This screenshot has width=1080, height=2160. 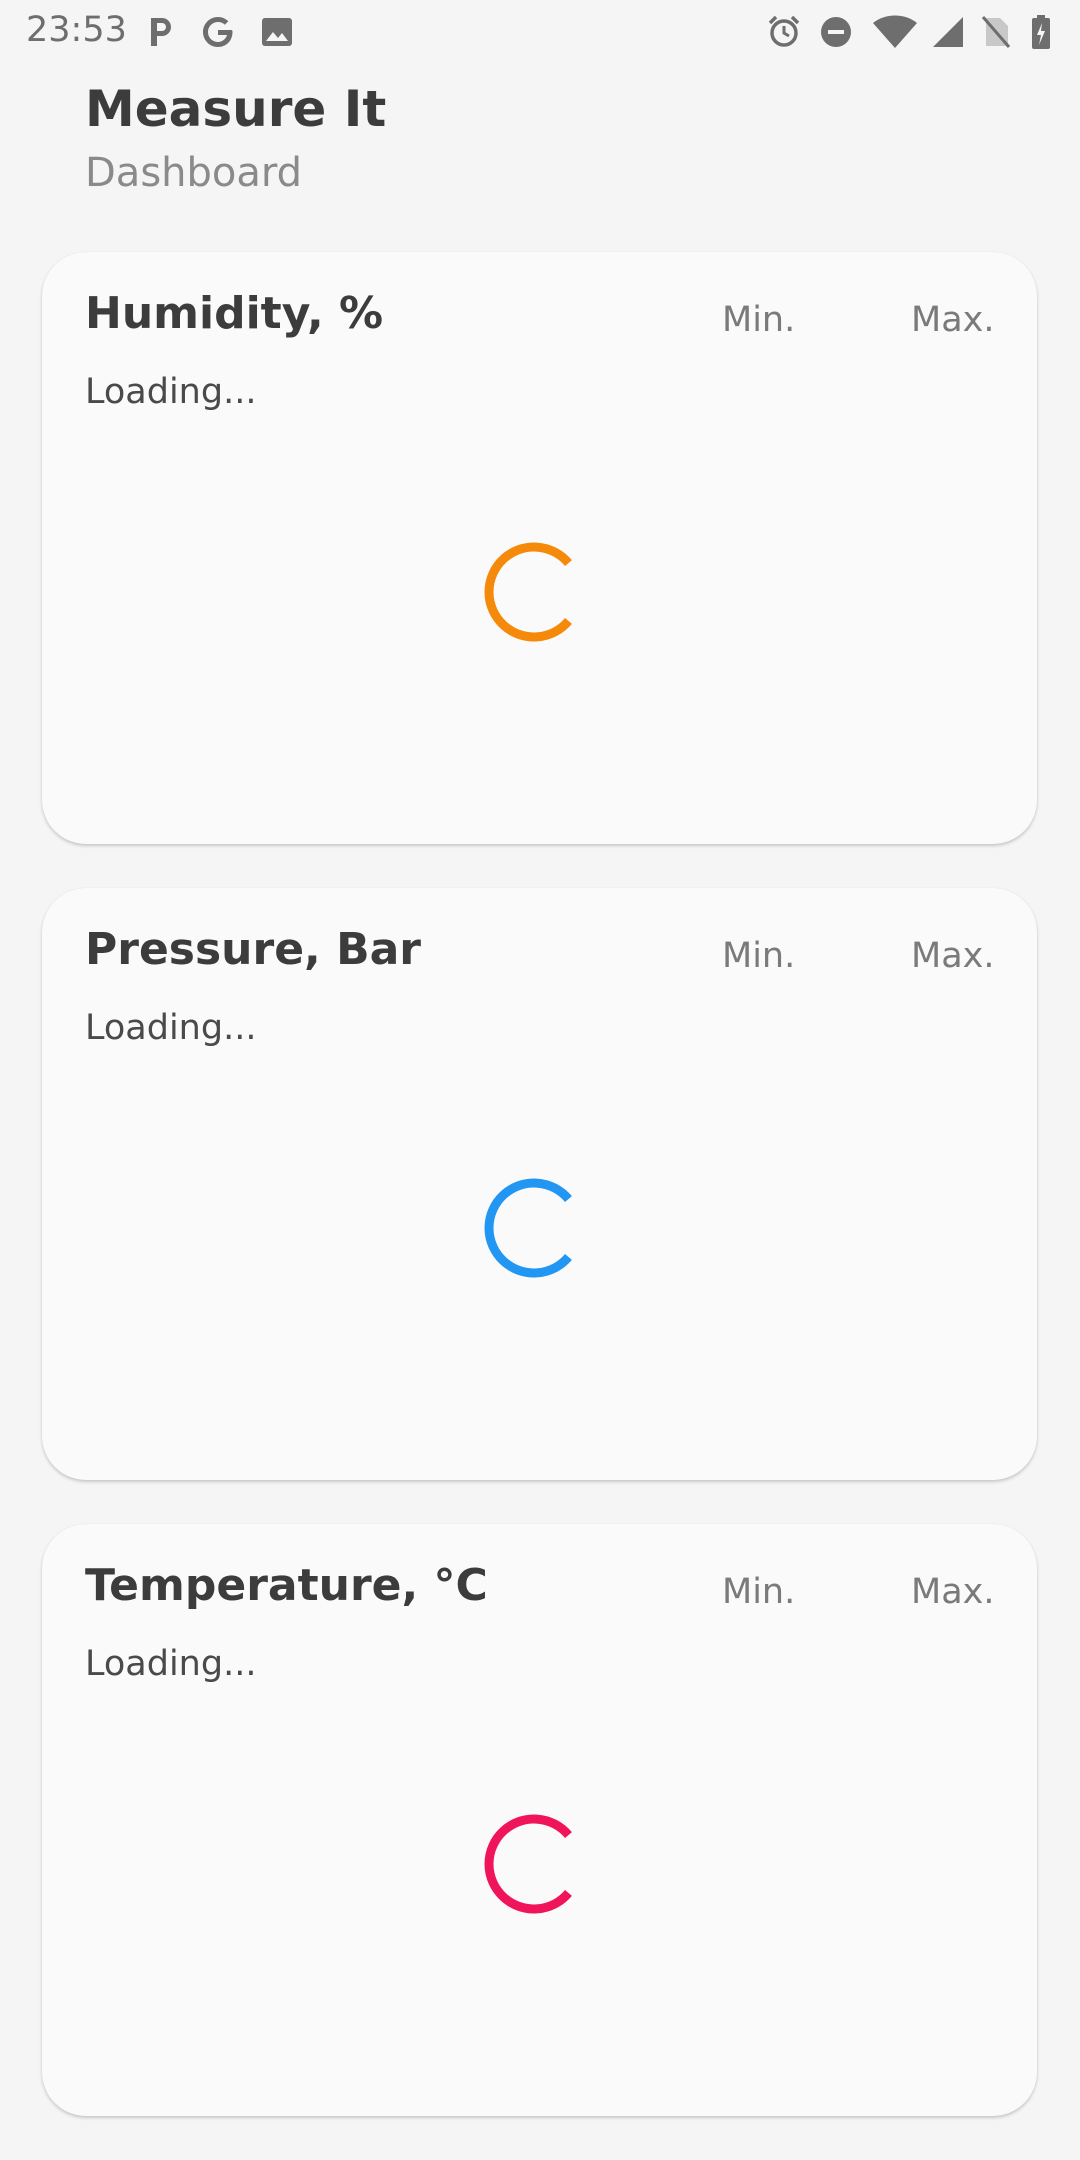 What do you see at coordinates (286, 1585) in the screenshot?
I see `card-title: Temperature, °C` at bounding box center [286, 1585].